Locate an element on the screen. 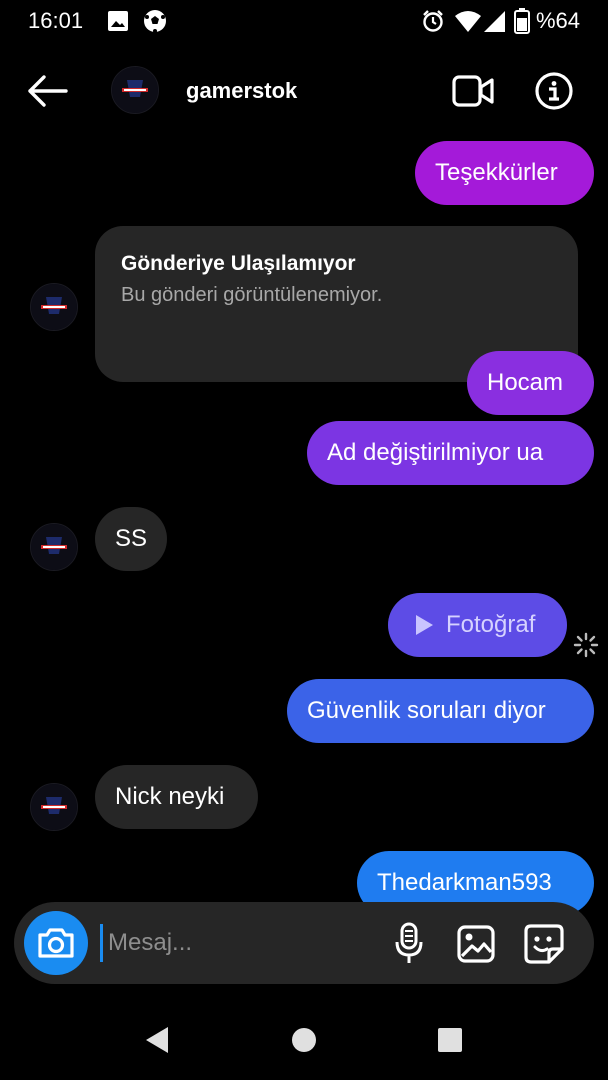 Image resolution: width=608 pixels, height=1080 pixels. info-icon is located at coordinates (554, 91).